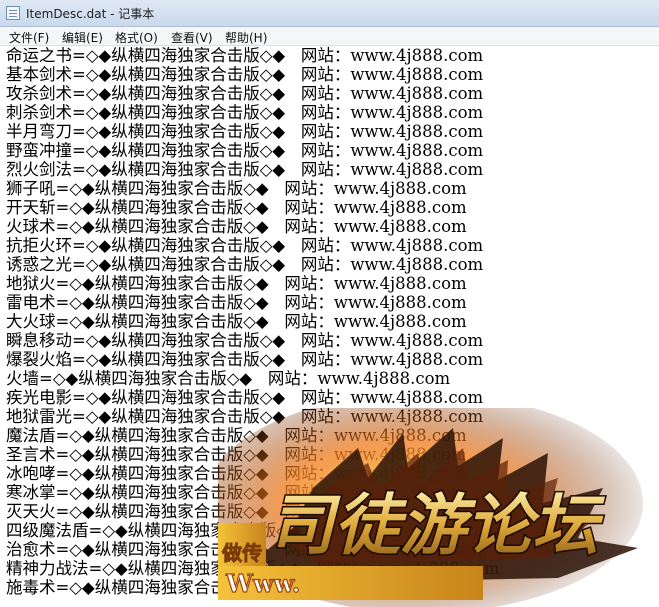  I want to click on text-line: 大火球=◇◆纵横四海独家合击版◇◆ 网站：www.4j888.com, so click(236, 321).